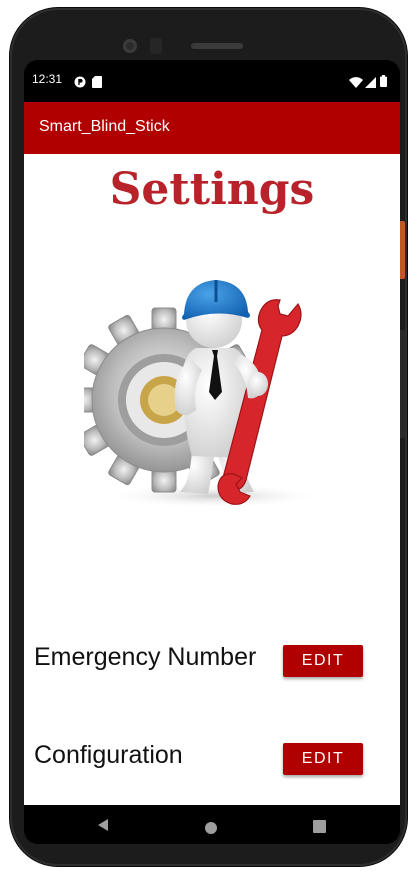 The width and height of the screenshot is (417, 871). Describe the element at coordinates (212, 79) in the screenshot. I see `status-bar: 12:31` at that location.